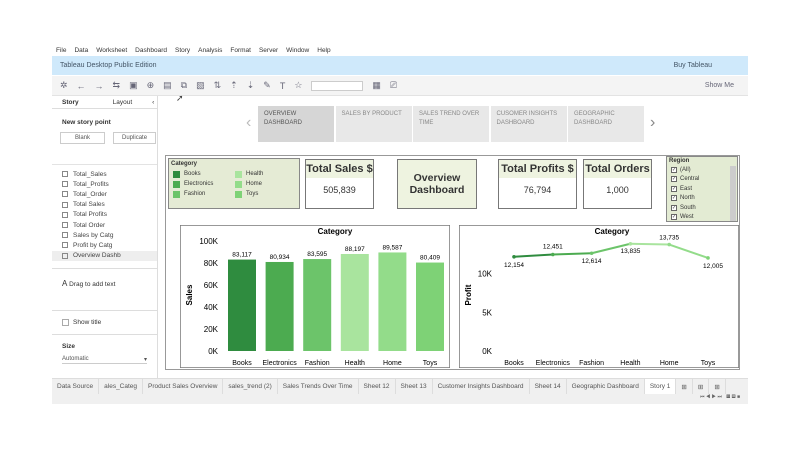 The image size is (800, 450). I want to click on prev-story-point-icon: ‹, so click(248, 123).